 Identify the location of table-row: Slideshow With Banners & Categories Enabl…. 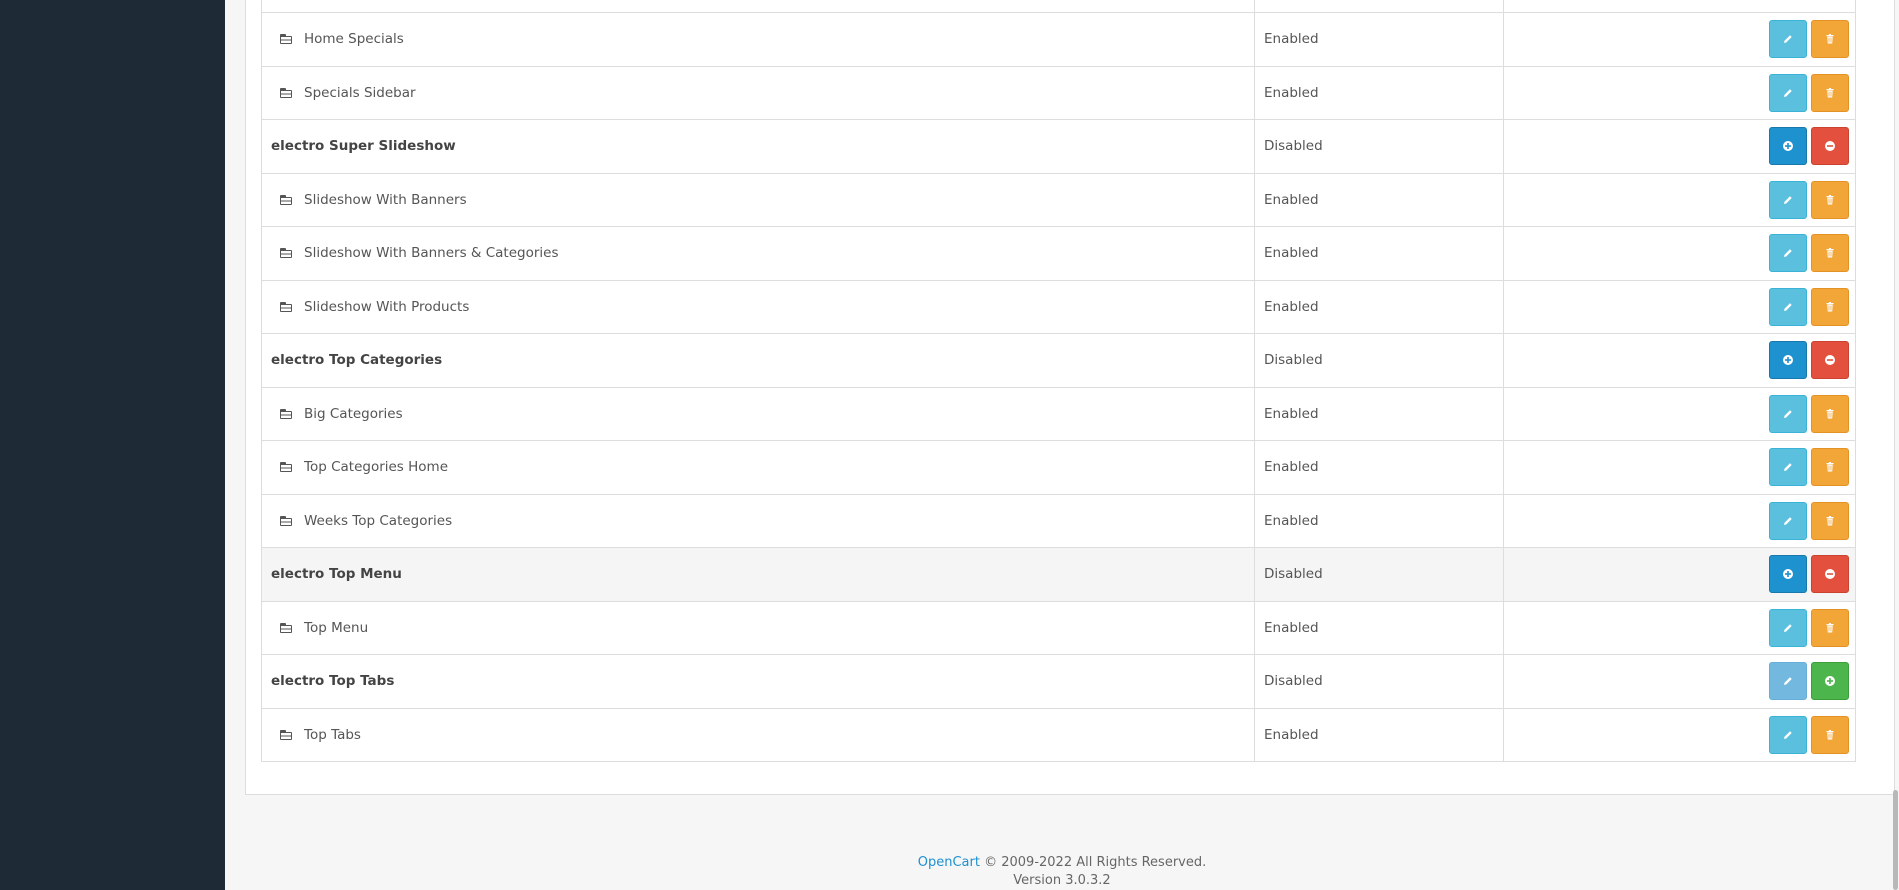
(1058, 254).